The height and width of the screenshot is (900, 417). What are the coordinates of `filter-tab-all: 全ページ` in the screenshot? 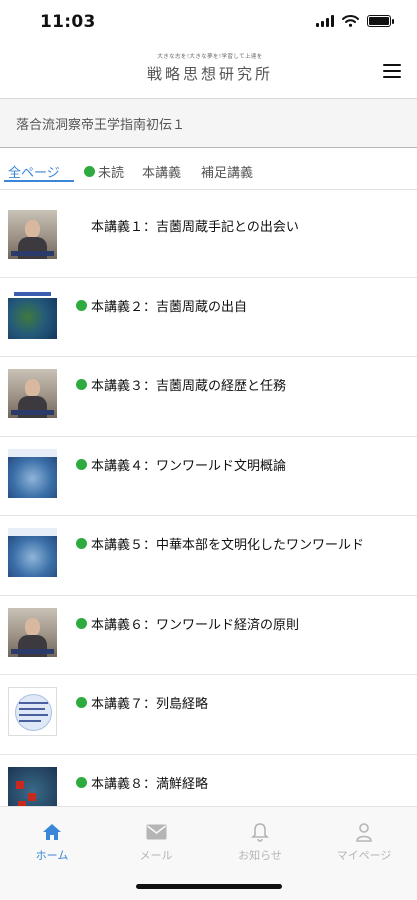 It's located at (34, 171).